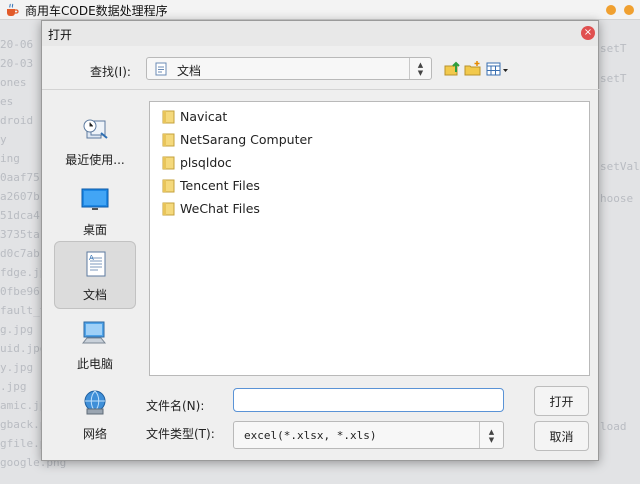 This screenshot has width=640, height=484. I want to click on file-name-input, so click(368, 400).